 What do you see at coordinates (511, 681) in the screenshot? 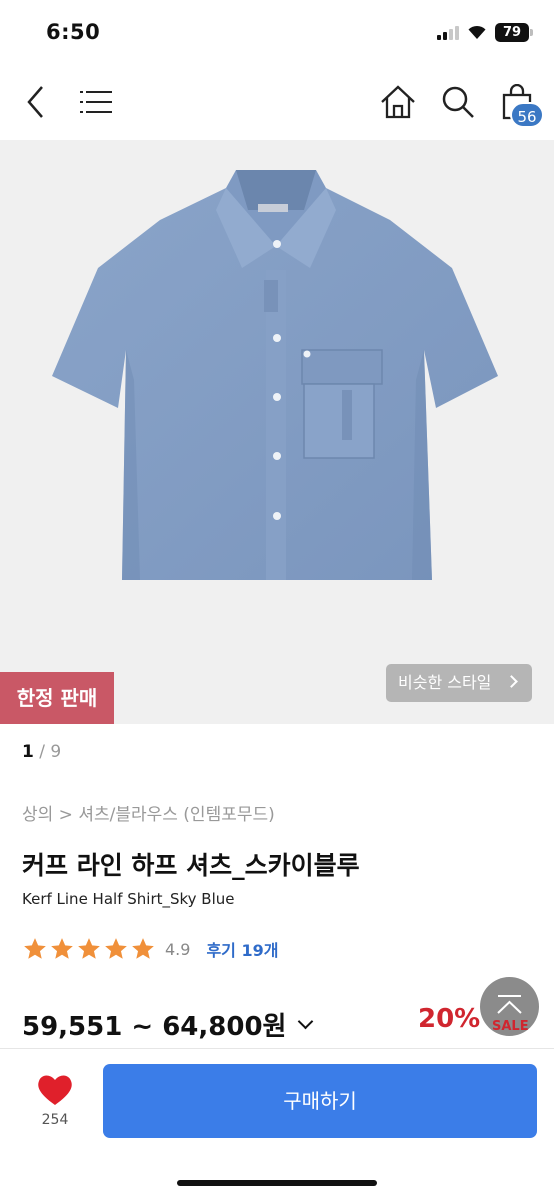
I see `chevron-right-icon` at bounding box center [511, 681].